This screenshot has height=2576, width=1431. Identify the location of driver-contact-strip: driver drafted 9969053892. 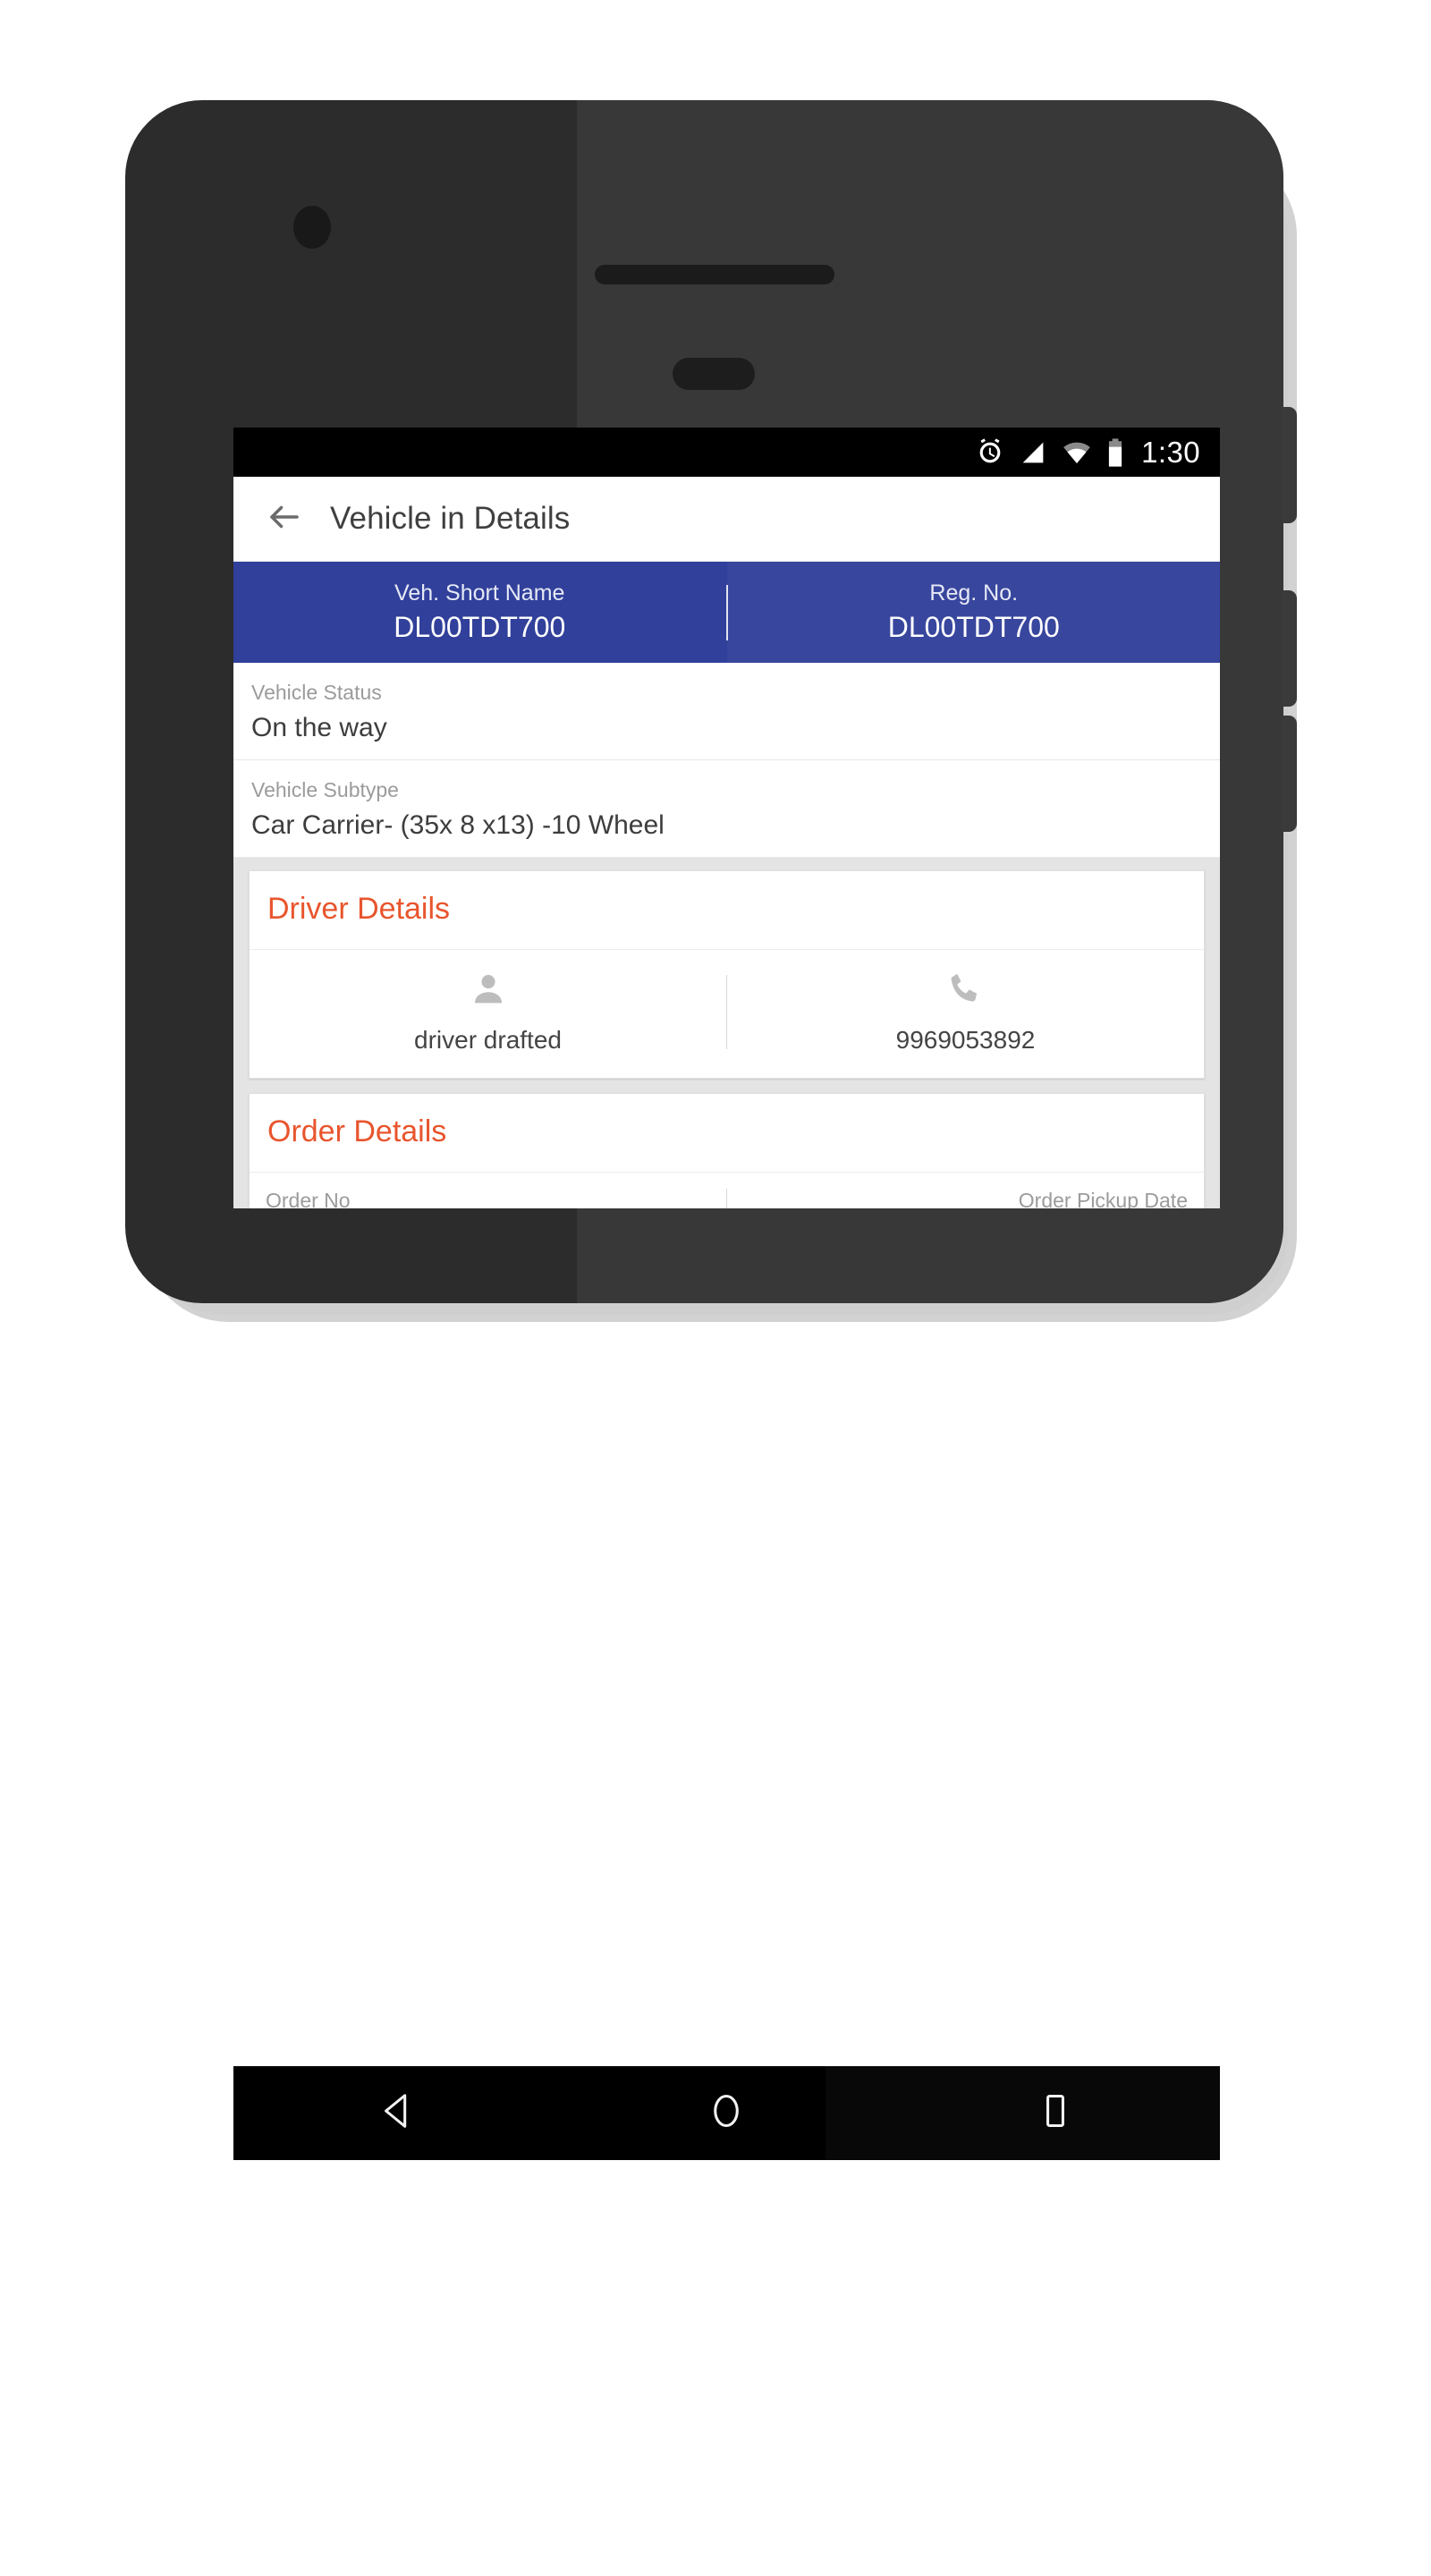
(727, 1014).